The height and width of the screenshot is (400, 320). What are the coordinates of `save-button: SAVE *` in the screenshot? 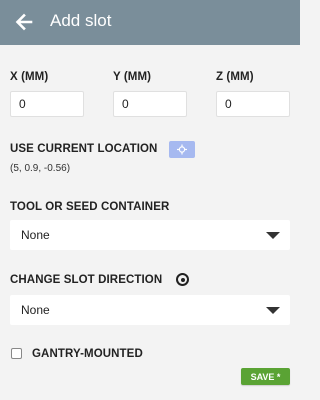 It's located at (265, 376).